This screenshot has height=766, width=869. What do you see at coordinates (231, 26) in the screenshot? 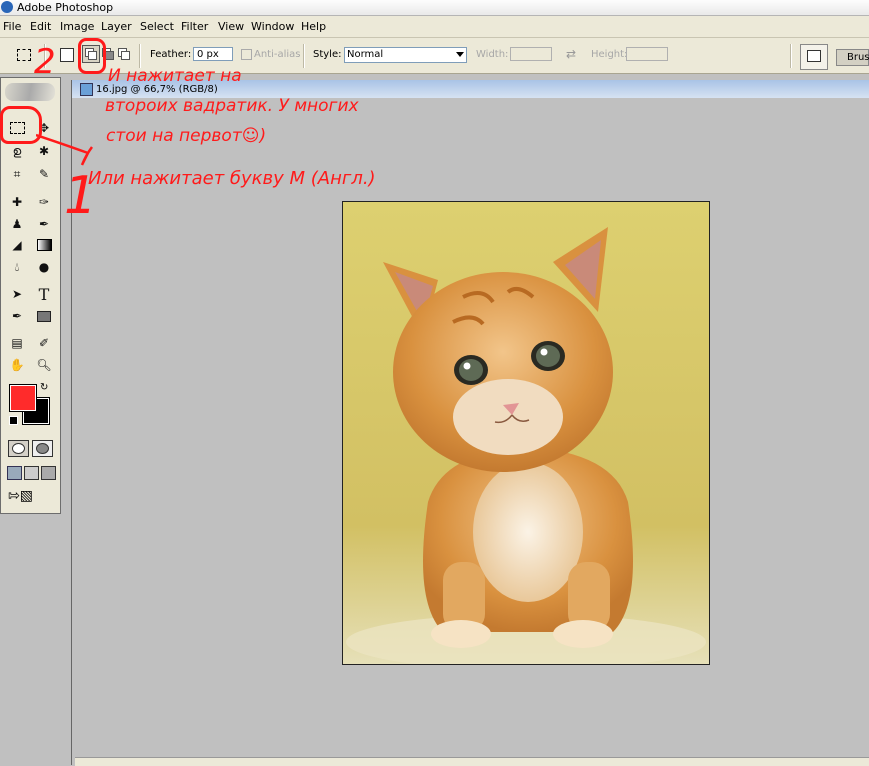
I see `menu-view: View` at bounding box center [231, 26].